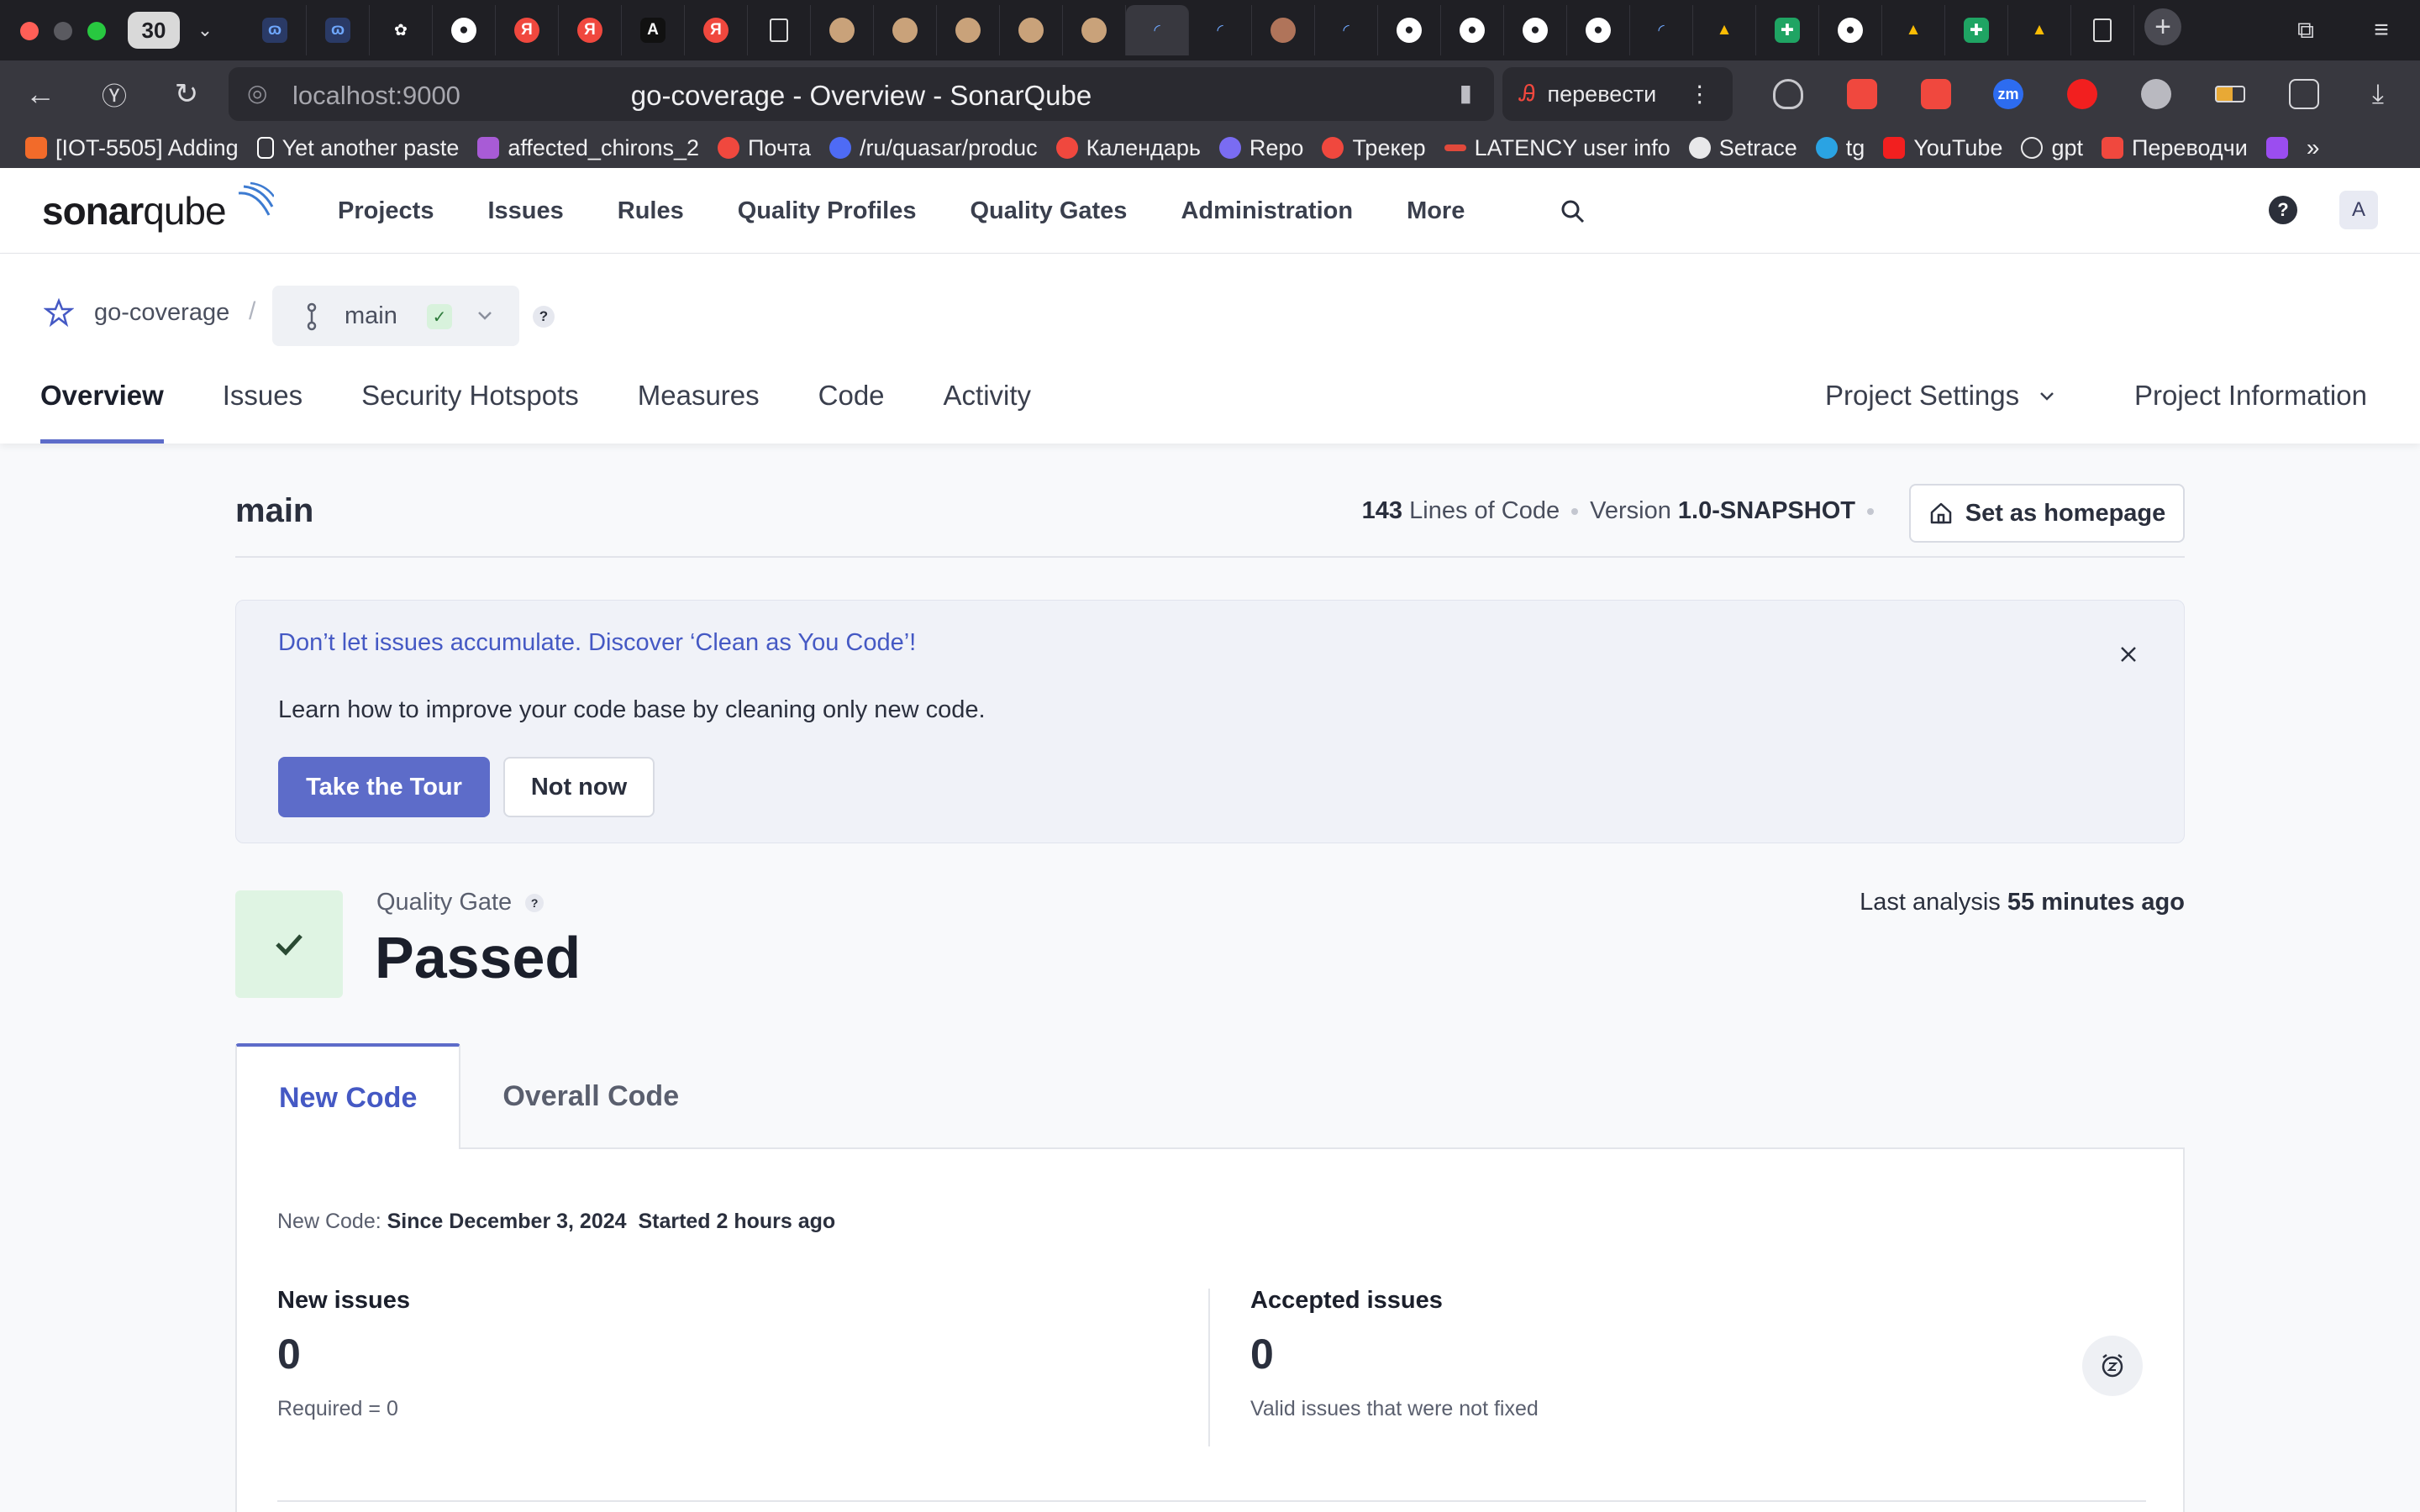 The image size is (2420, 1512). I want to click on download-icon: ⤓, so click(2378, 94).